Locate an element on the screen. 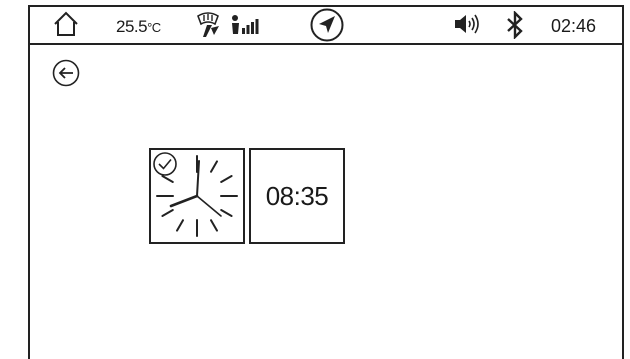 The image size is (630, 359). analog-clock-face is located at coordinates (195, 194).